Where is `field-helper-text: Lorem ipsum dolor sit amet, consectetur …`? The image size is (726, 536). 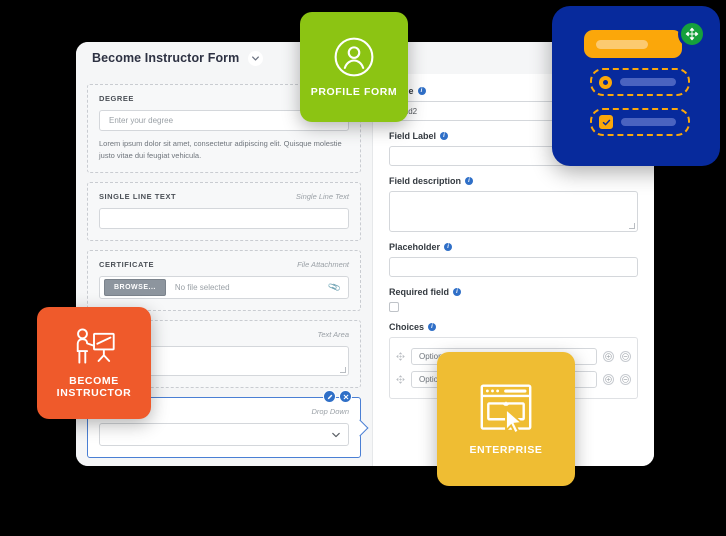 field-helper-text: Lorem ipsum dolor sit amet, consectetur … is located at coordinates (220, 149).